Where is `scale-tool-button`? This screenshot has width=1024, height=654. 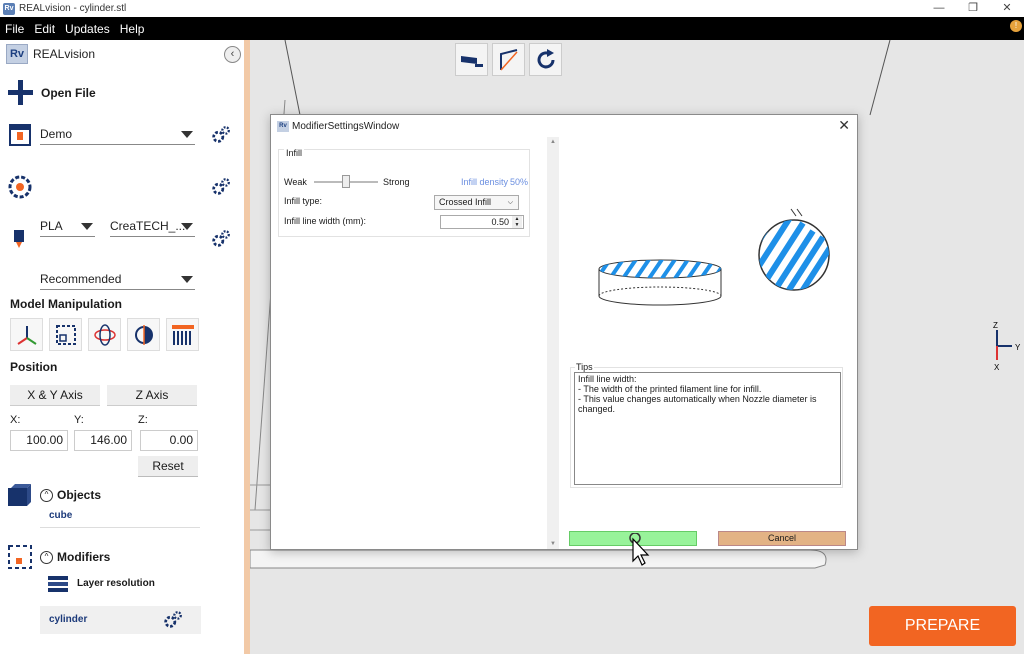
scale-tool-button is located at coordinates (65, 334).